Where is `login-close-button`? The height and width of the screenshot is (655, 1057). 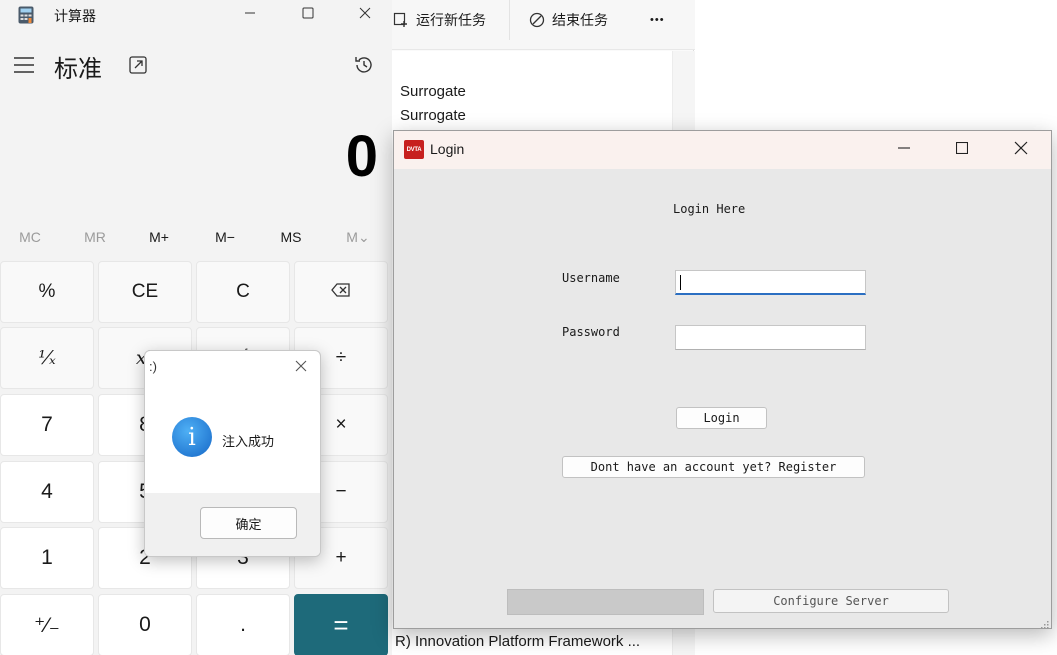 login-close-button is located at coordinates (1021, 150).